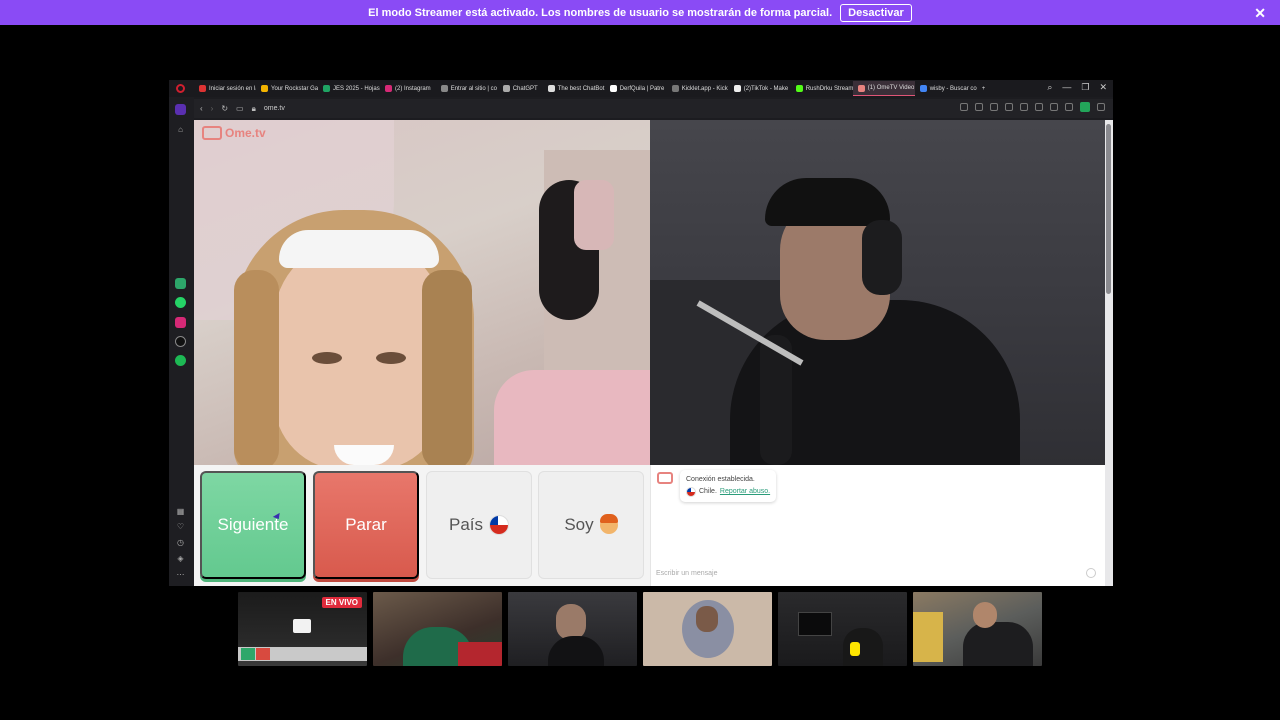 The image size is (1280, 720). What do you see at coordinates (642, 88) in the screenshot?
I see `tab-label: DerfQuila | Patre` at bounding box center [642, 88].